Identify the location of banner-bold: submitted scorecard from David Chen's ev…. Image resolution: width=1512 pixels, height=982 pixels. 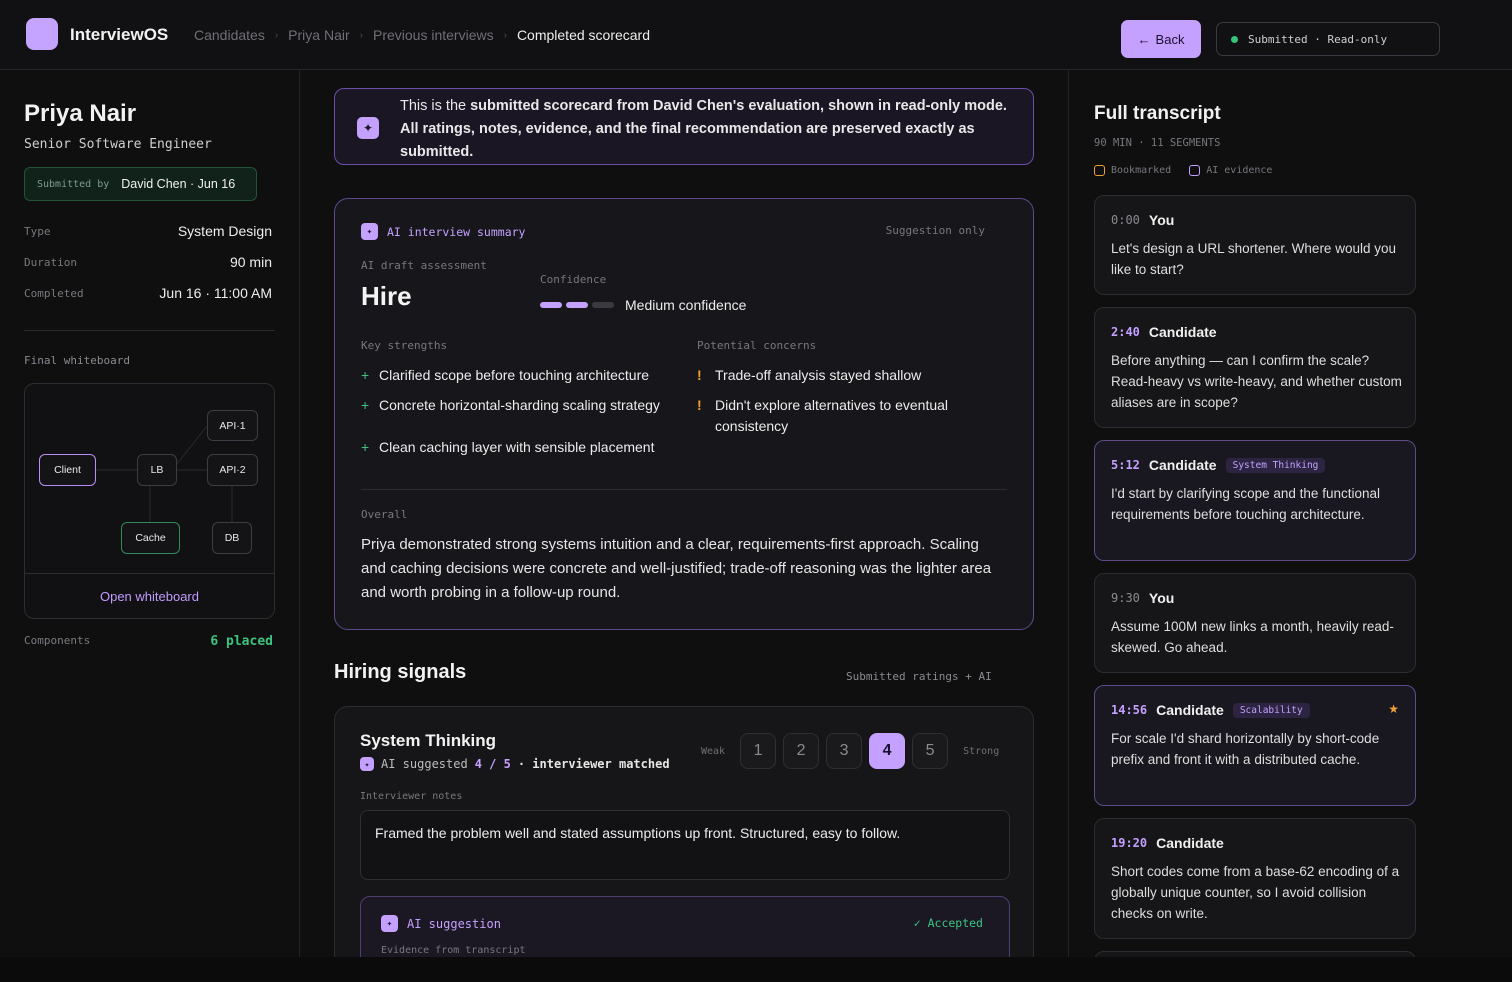
(703, 129).